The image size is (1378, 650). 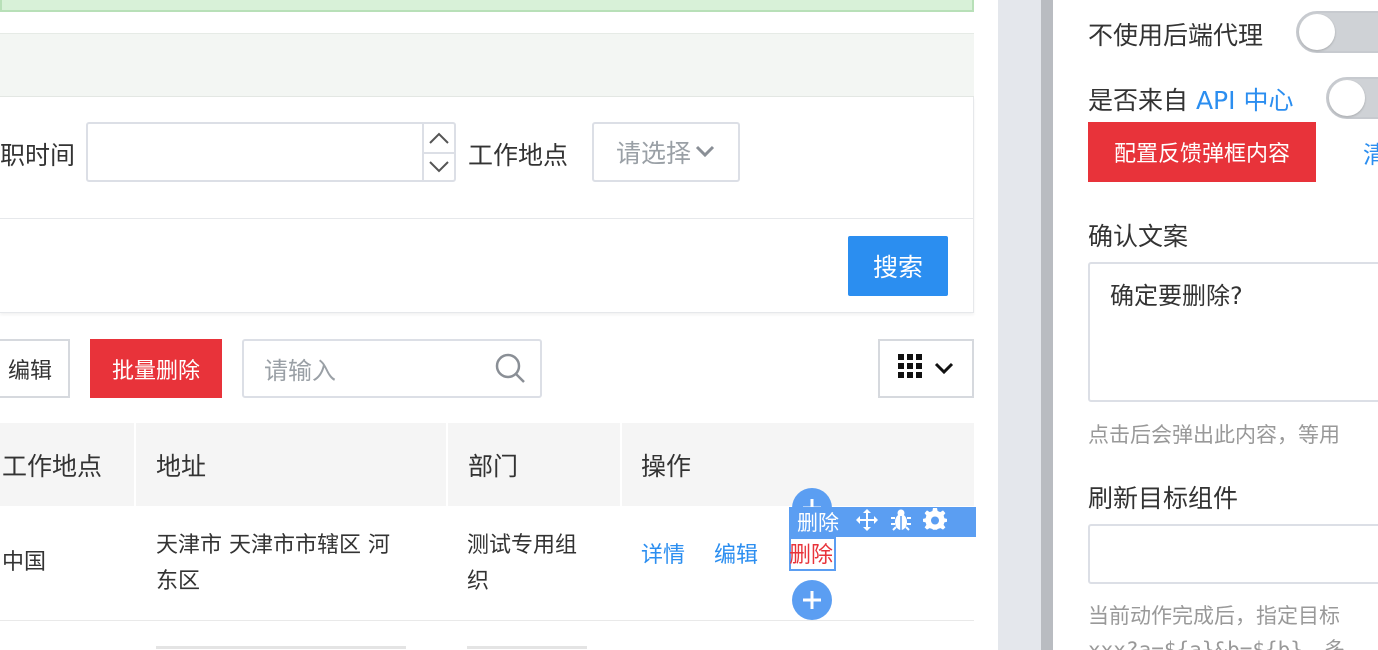 I want to click on number-stepper, so click(x=438, y=152).